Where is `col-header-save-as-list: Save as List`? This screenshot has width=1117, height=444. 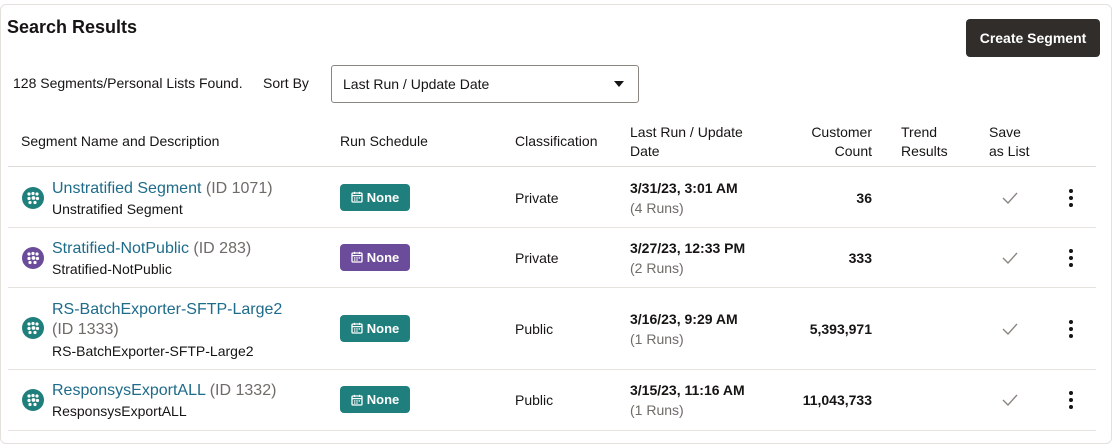
col-header-save-as-list: Save as List is located at coordinates (1009, 142).